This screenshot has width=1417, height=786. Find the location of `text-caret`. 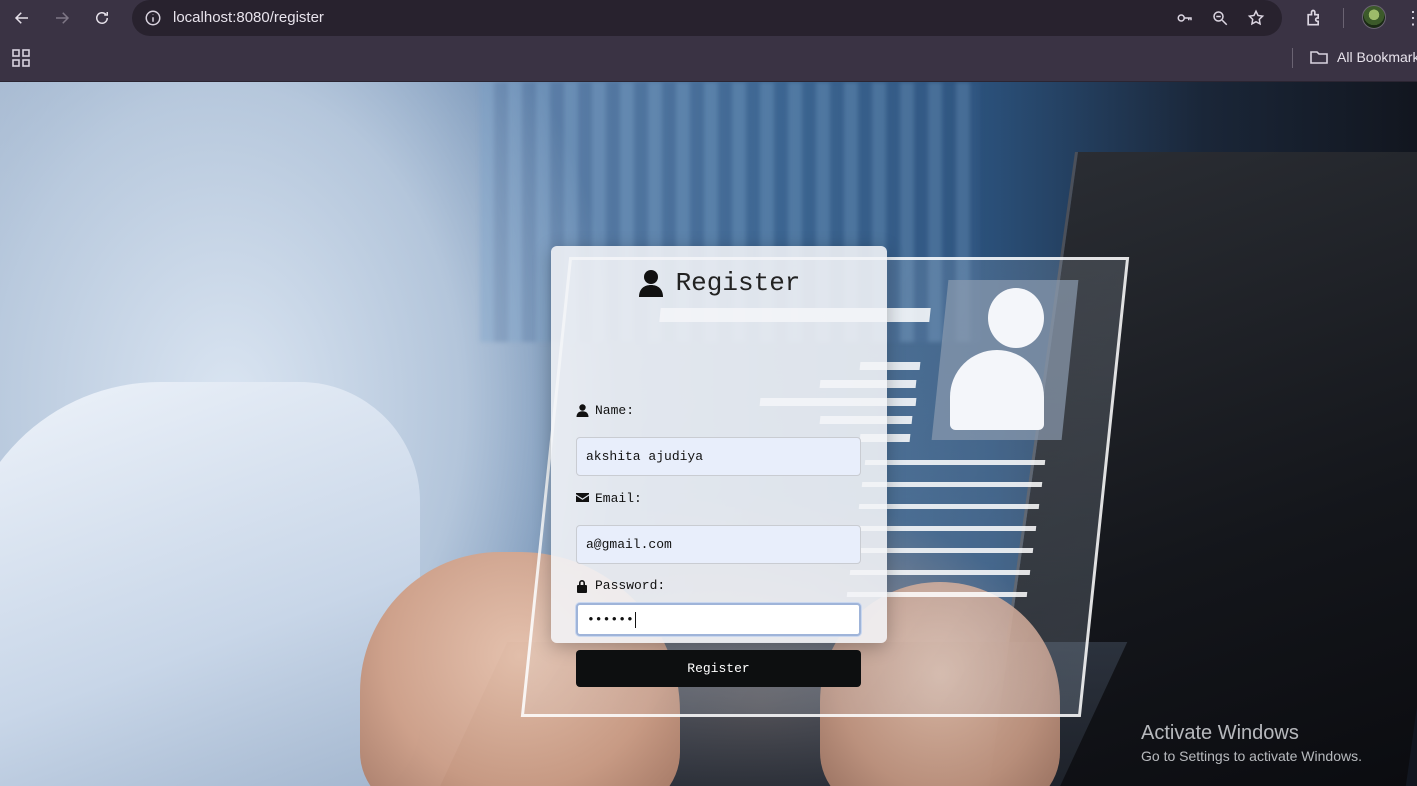

text-caret is located at coordinates (635, 619).